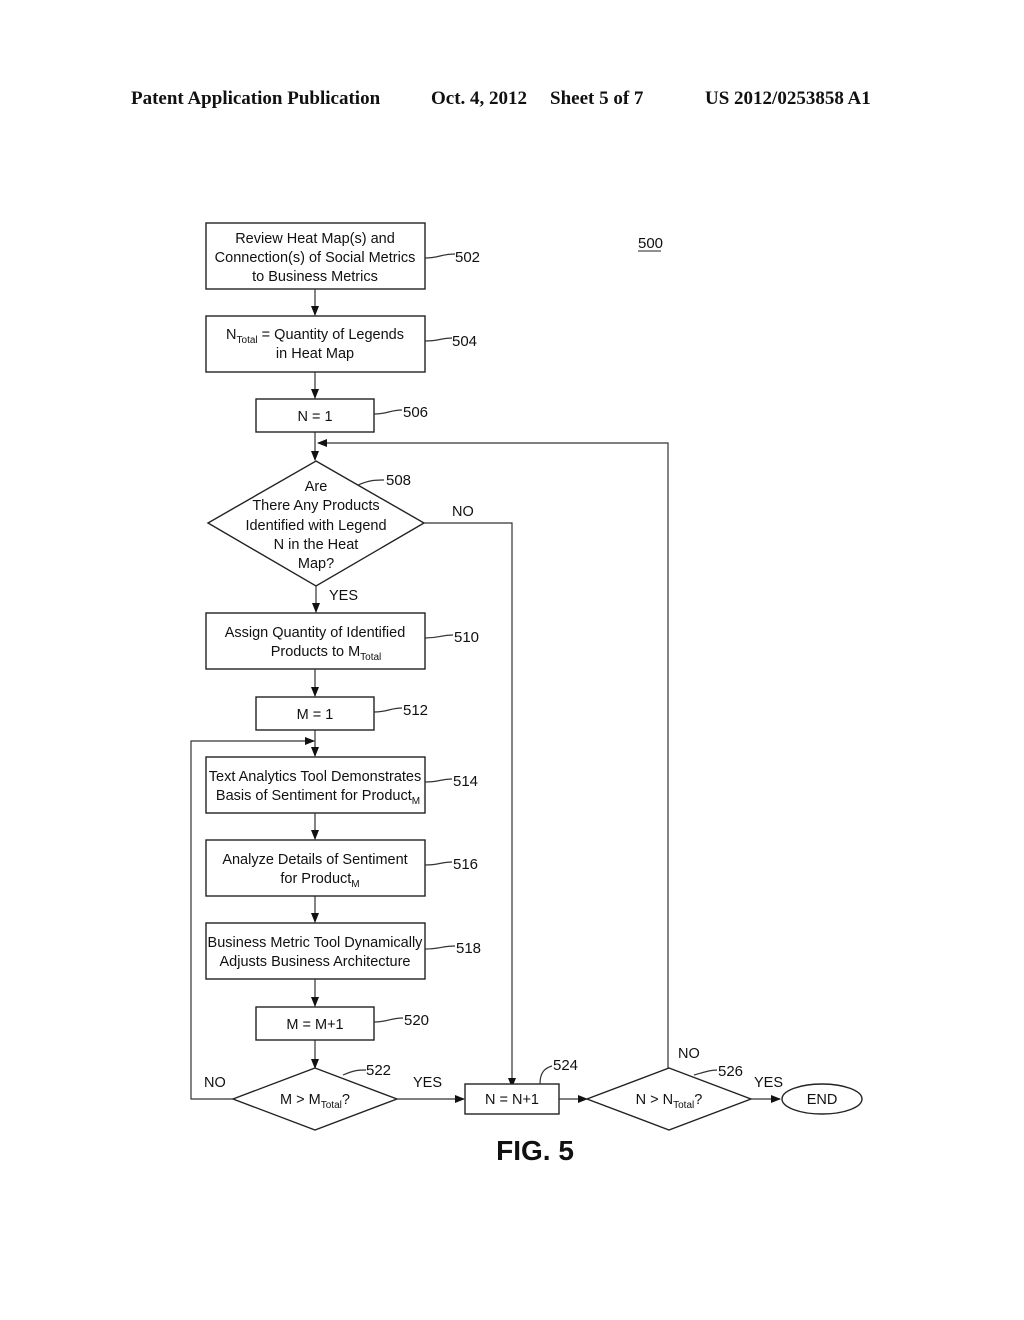 Image resolution: width=1024 pixels, height=1320 pixels. Describe the element at coordinates (689, 1054) in the screenshot. I see `edge-label-526-no: NO` at that location.